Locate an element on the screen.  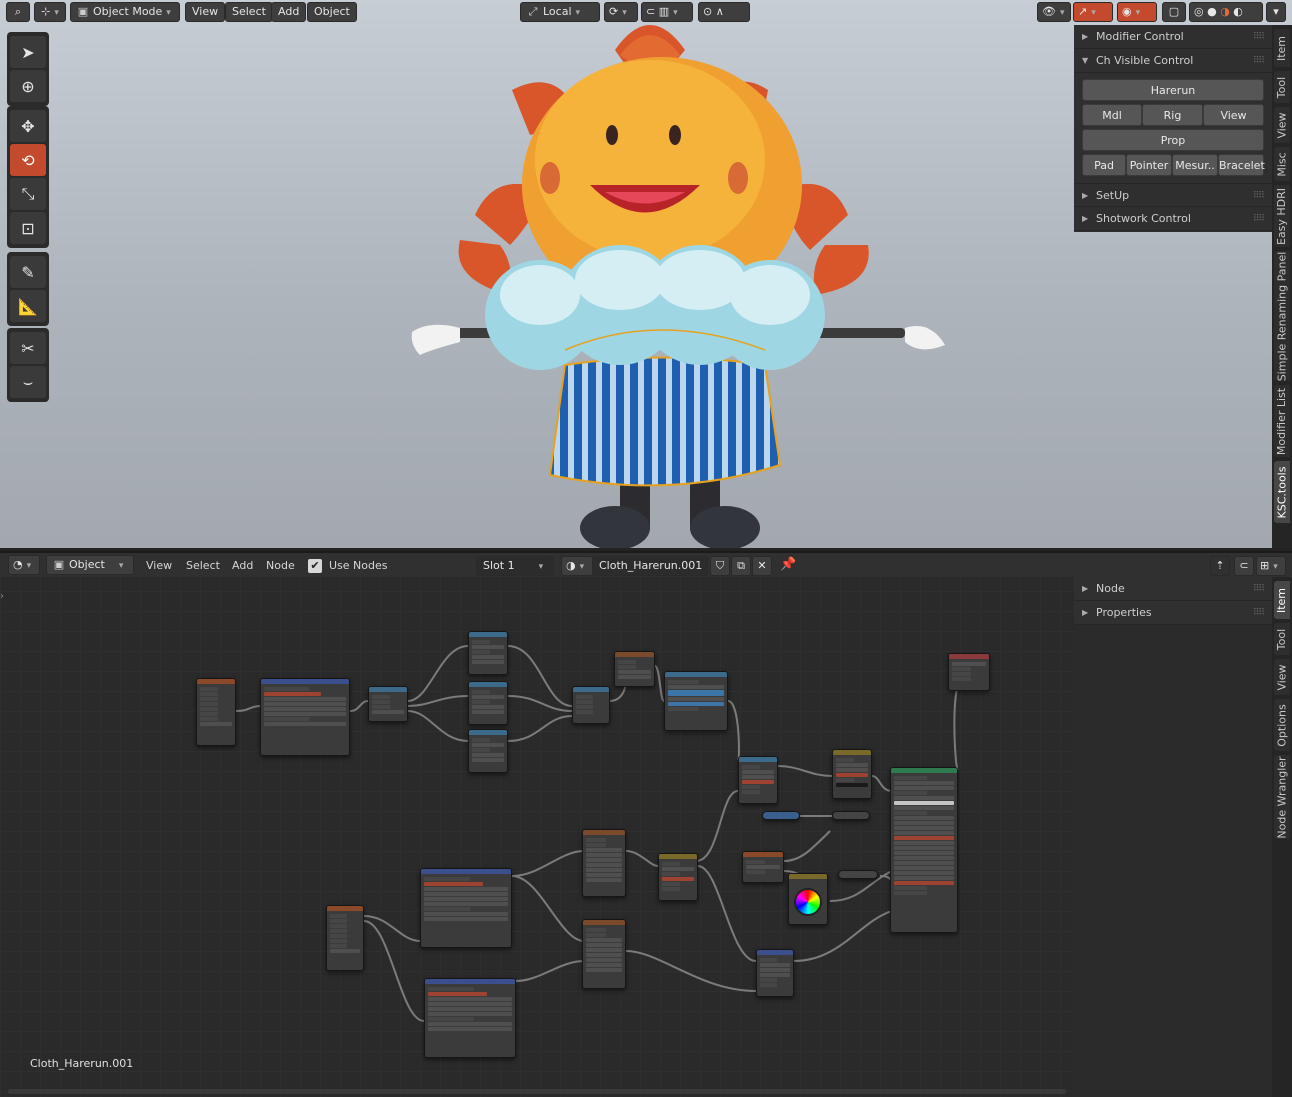
node-principled-bsdf is located at coordinates (924, 850).